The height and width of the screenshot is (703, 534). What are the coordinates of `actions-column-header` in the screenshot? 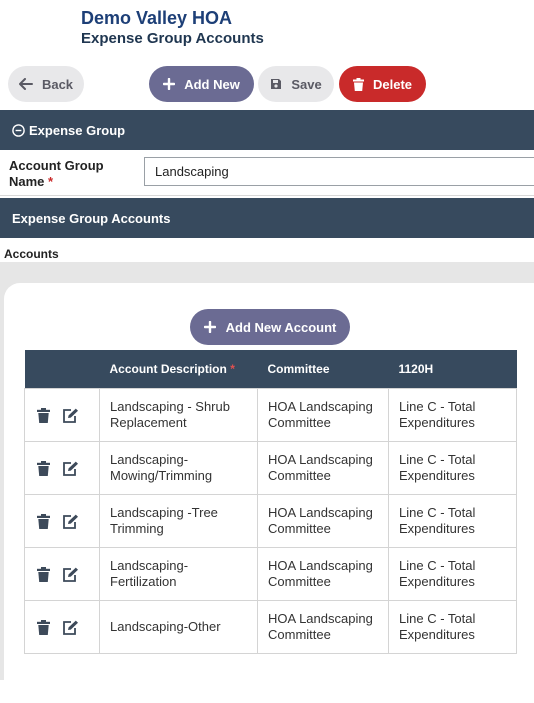 It's located at (62, 369).